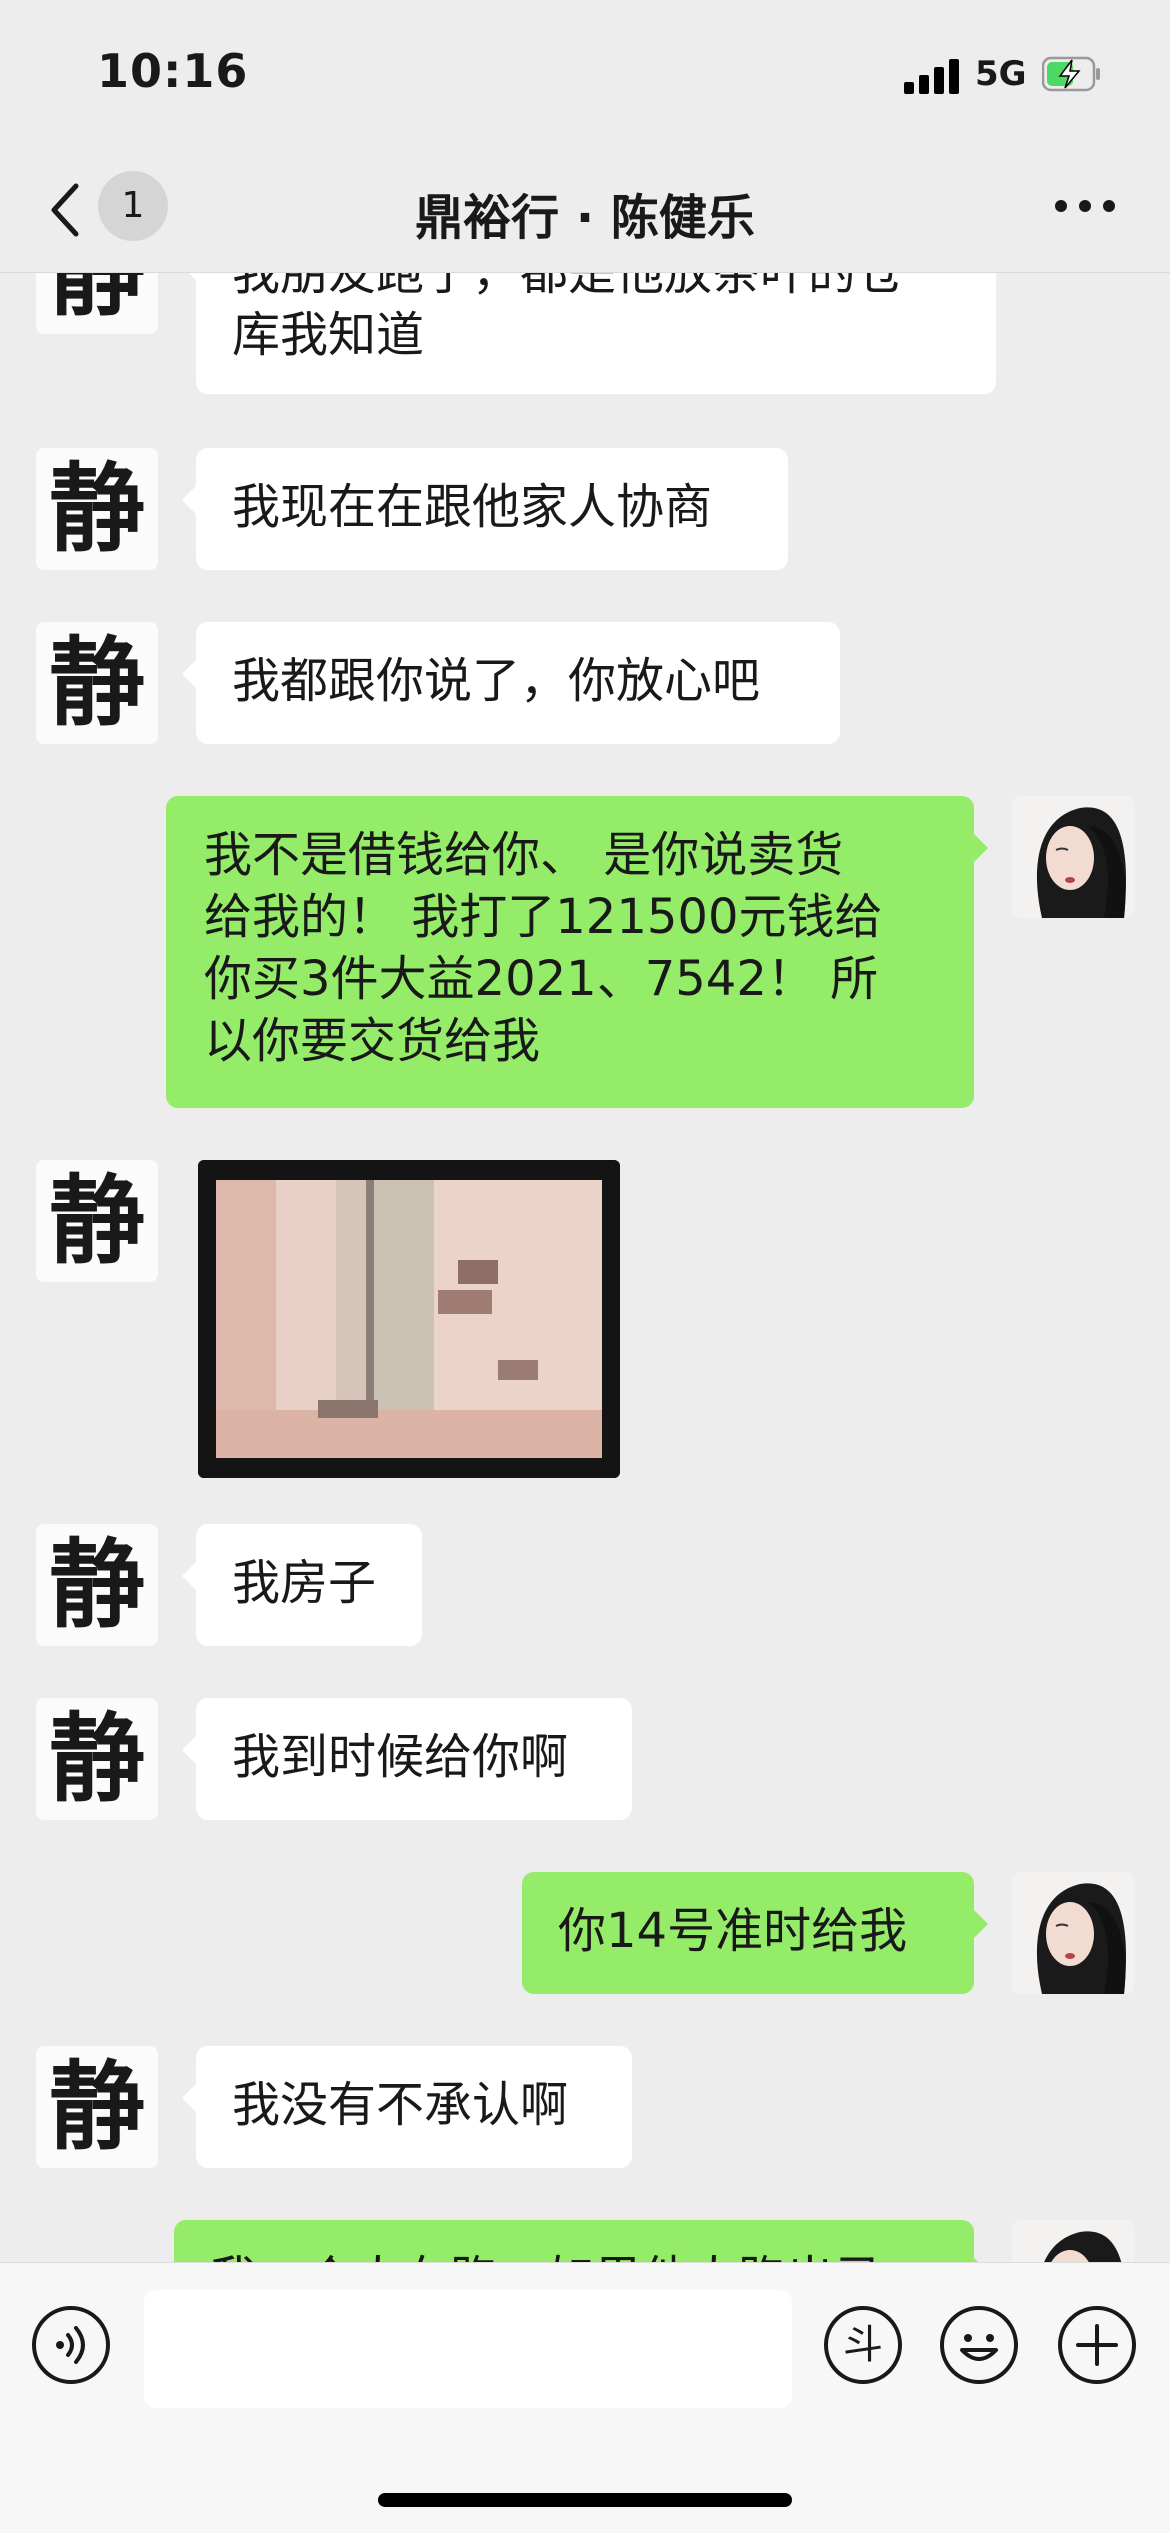  I want to click on message-text: 我都跟你说了，你放心吧, so click(496, 681).